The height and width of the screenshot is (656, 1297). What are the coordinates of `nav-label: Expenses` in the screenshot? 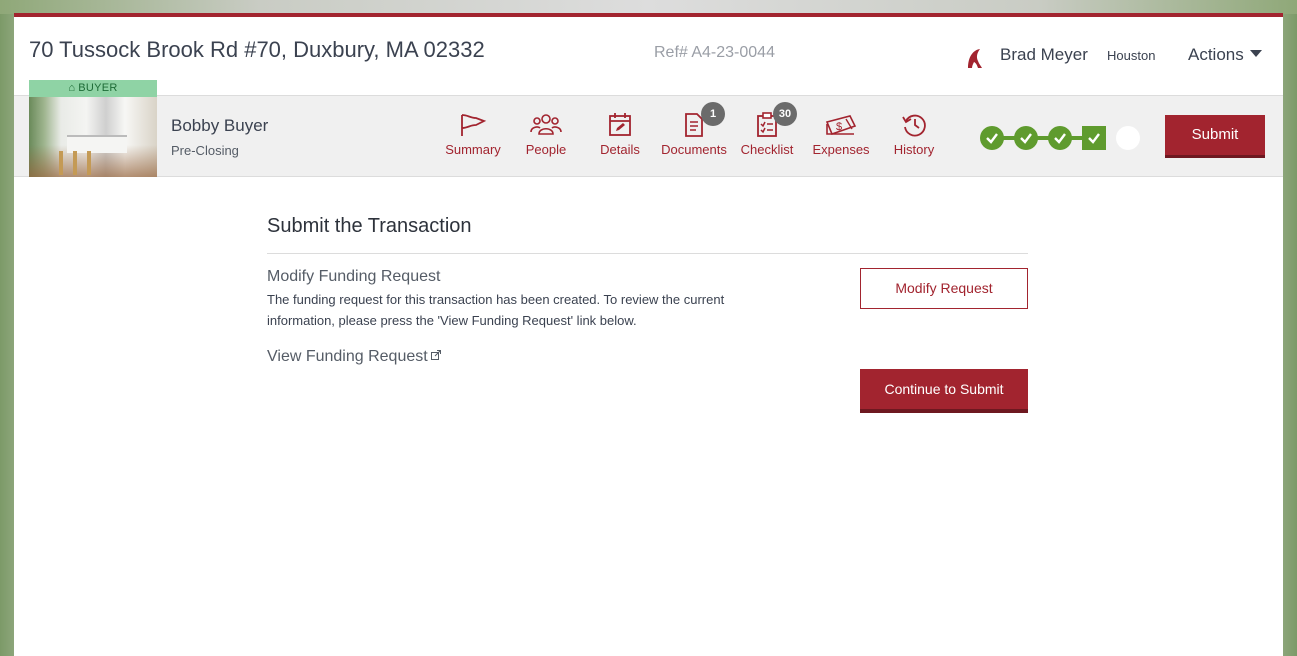 It's located at (841, 149).